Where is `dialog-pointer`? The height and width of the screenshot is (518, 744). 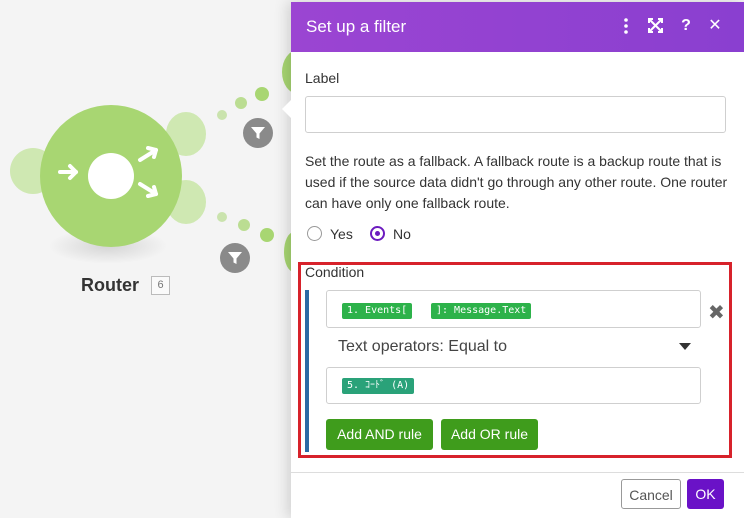
dialog-pointer is located at coordinates (286, 109).